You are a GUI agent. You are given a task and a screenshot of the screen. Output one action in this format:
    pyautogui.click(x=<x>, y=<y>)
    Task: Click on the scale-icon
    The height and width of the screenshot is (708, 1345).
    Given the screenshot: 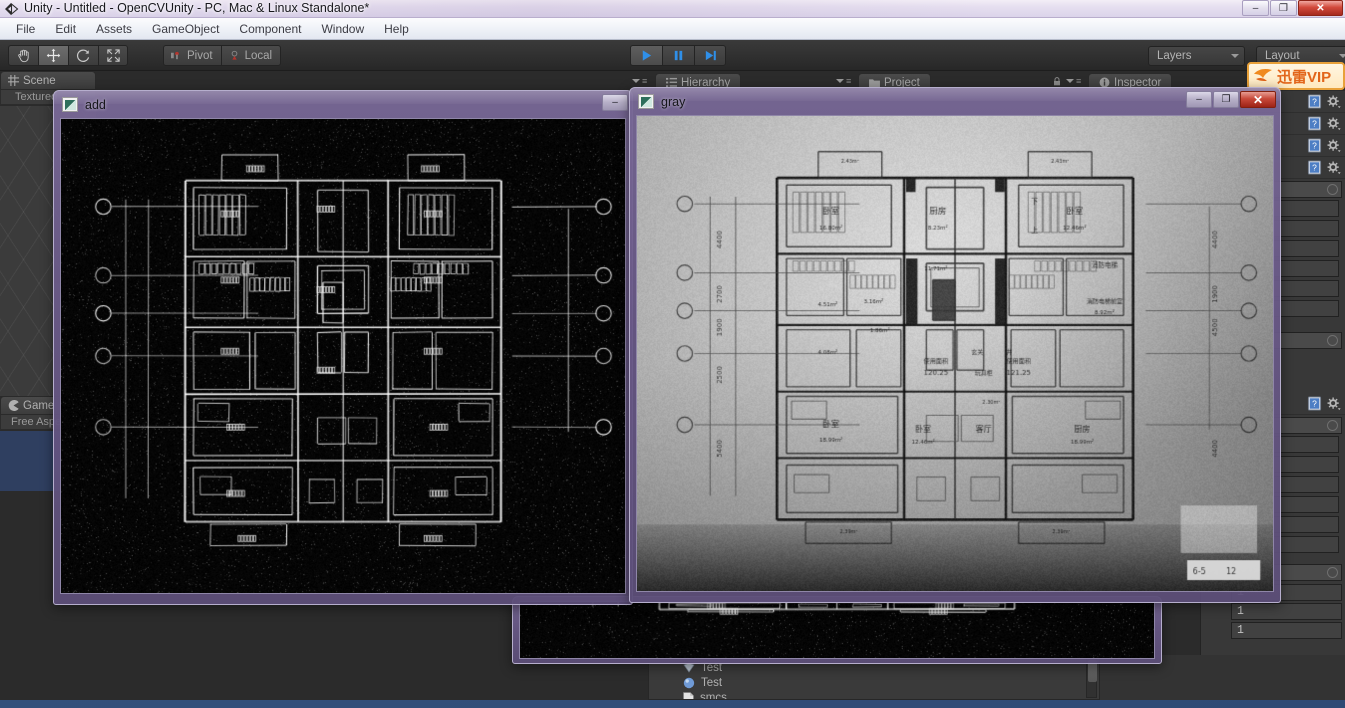 What is the action you would take?
    pyautogui.click(x=113, y=55)
    